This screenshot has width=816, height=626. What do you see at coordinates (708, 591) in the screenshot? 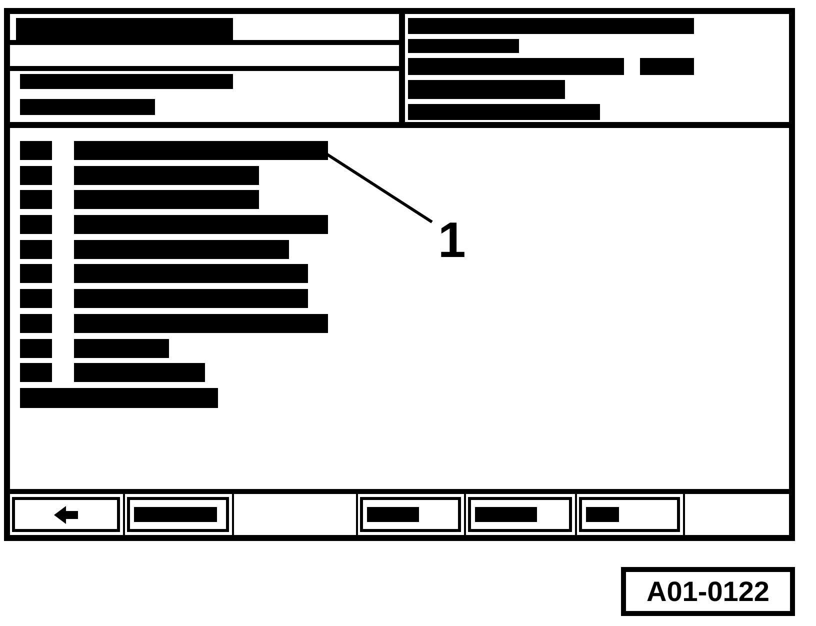
I see `figure-id-label: A01-0122` at bounding box center [708, 591].